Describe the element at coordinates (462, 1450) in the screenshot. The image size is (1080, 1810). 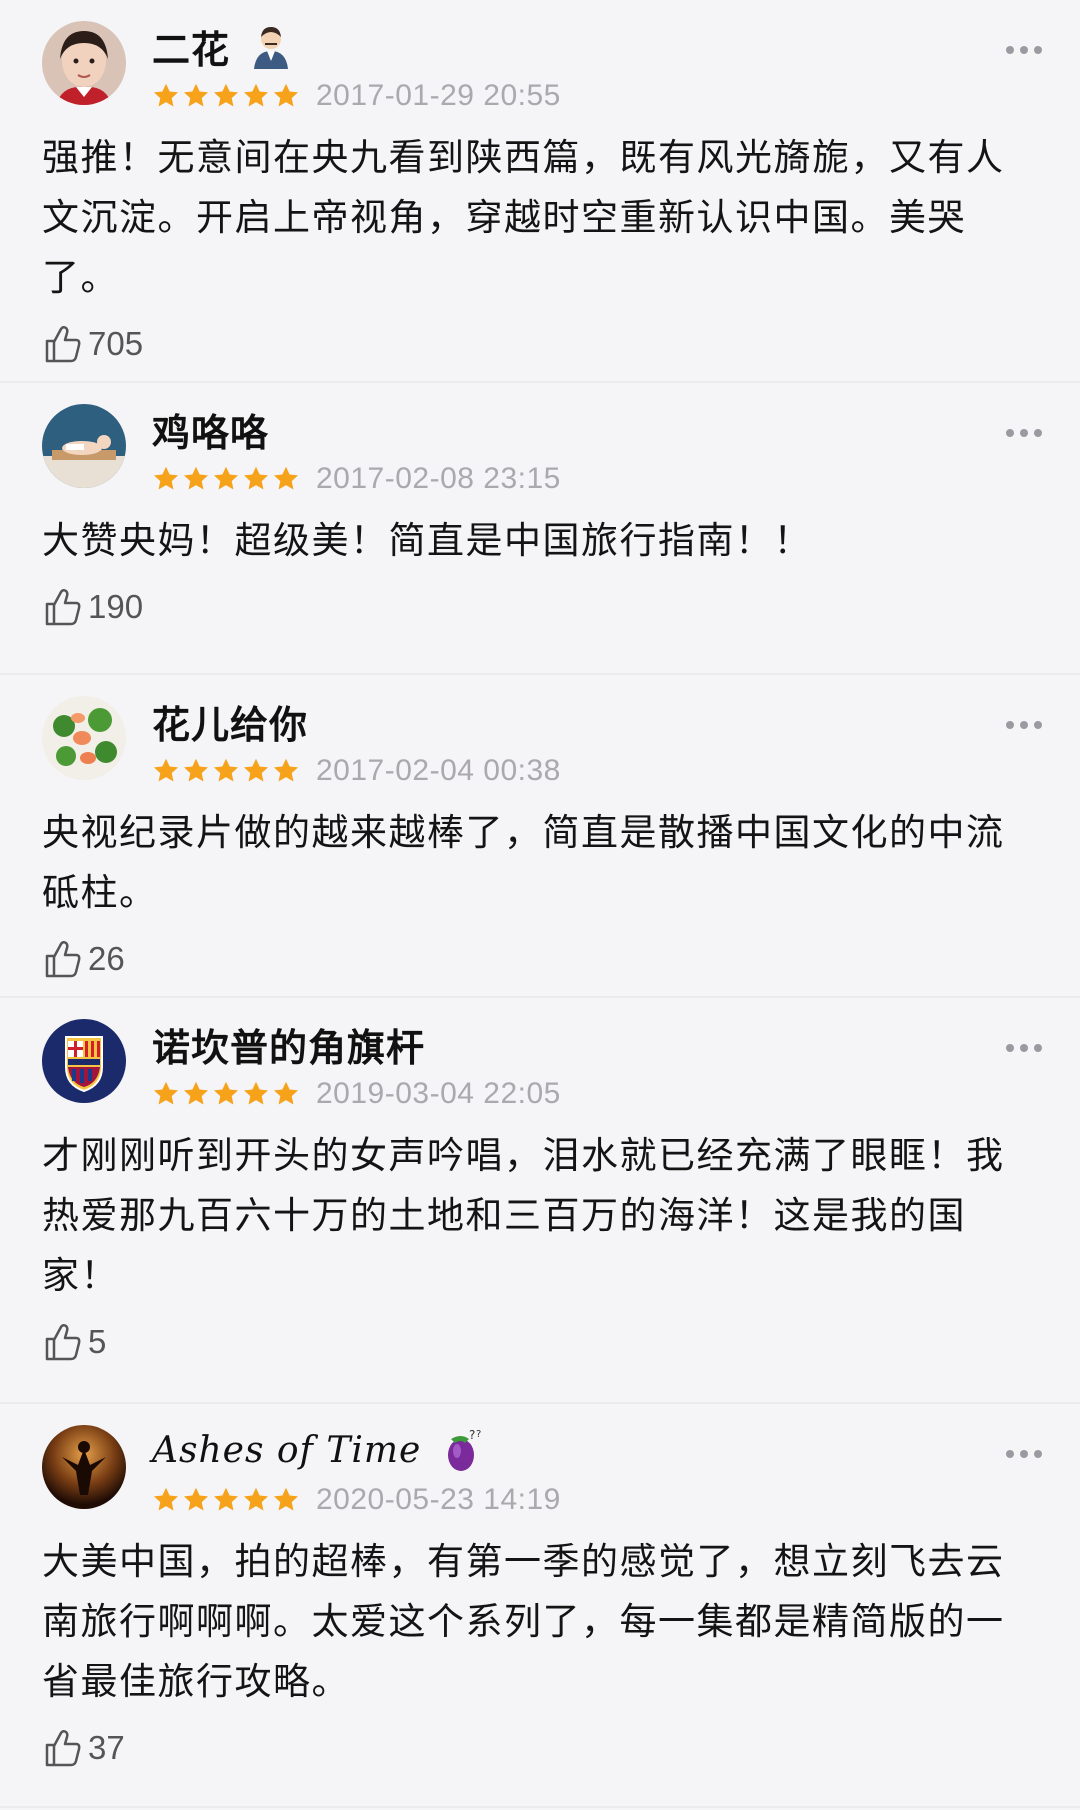
I see `eggplant-emoji-icon: ? ?` at that location.